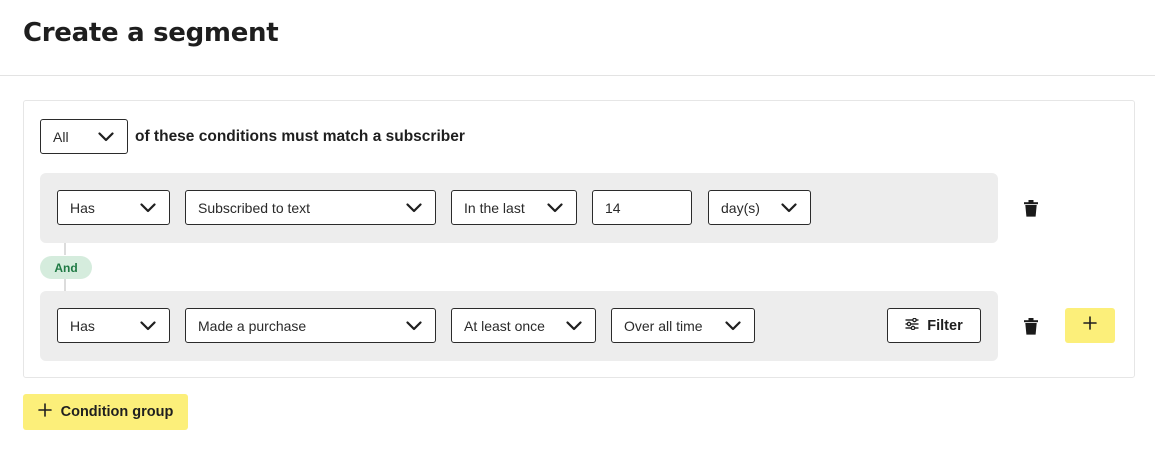 This screenshot has height=450, width=1155. I want to click on filter-button-label: Filter, so click(945, 325).